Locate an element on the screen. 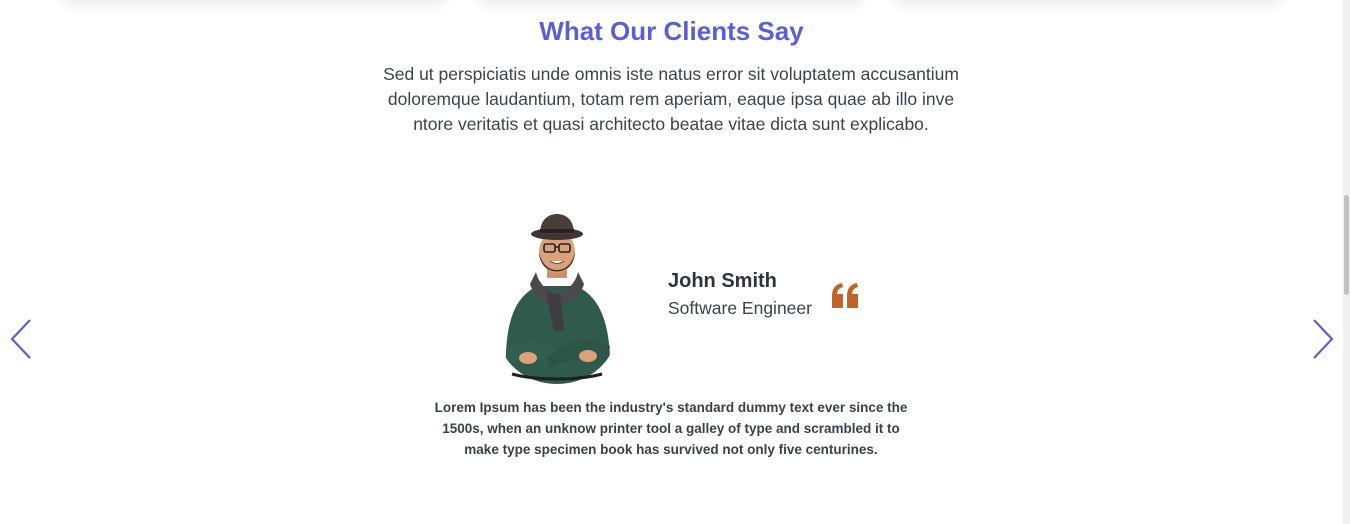 The height and width of the screenshot is (524, 1350). client-role: Software Engineer is located at coordinates (740, 308).